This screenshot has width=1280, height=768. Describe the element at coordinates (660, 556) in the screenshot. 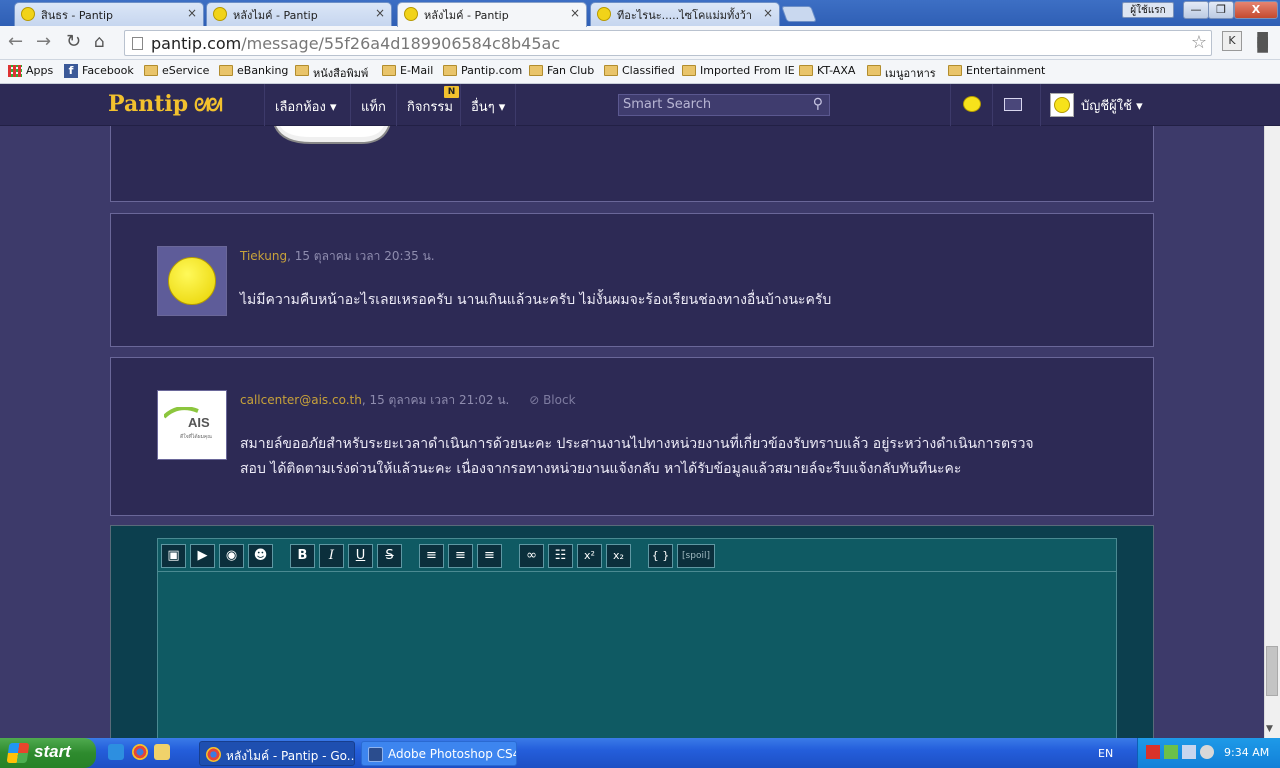

I see `code-button: { }` at that location.